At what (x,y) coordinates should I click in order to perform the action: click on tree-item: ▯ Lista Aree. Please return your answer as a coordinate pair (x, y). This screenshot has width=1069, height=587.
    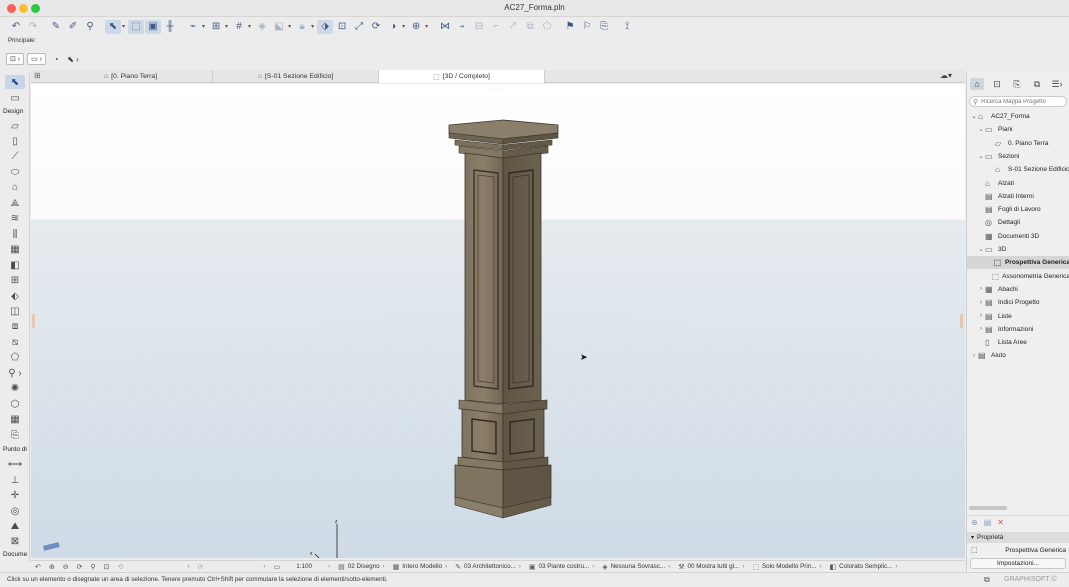
    Looking at the image, I should click on (1018, 342).